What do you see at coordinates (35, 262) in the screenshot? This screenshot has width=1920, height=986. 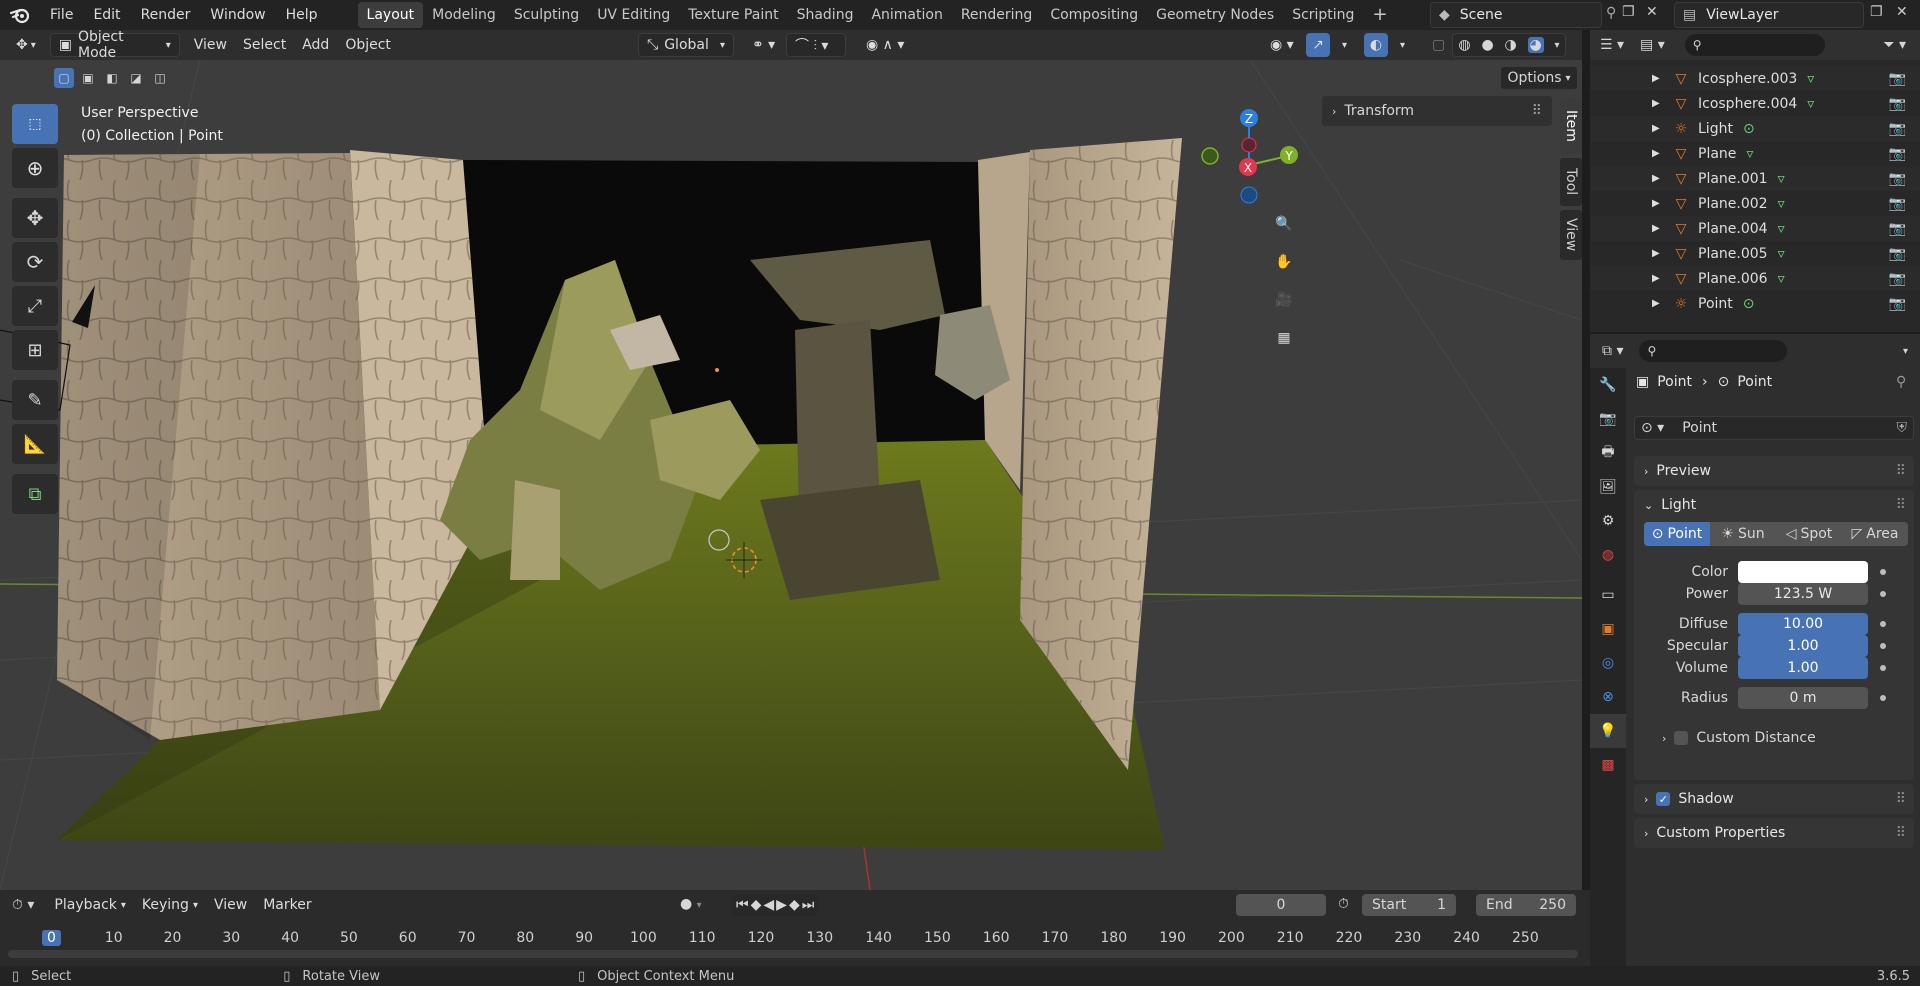 I see `rotate-tool: ⟳` at bounding box center [35, 262].